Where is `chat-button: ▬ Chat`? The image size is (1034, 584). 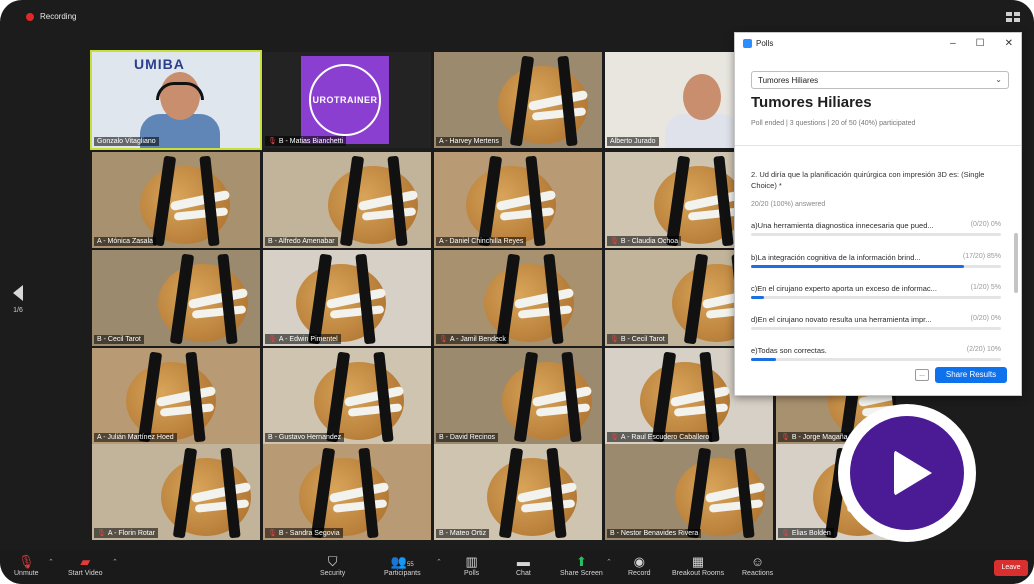 chat-button: ▬ Chat is located at coordinates (523, 565).